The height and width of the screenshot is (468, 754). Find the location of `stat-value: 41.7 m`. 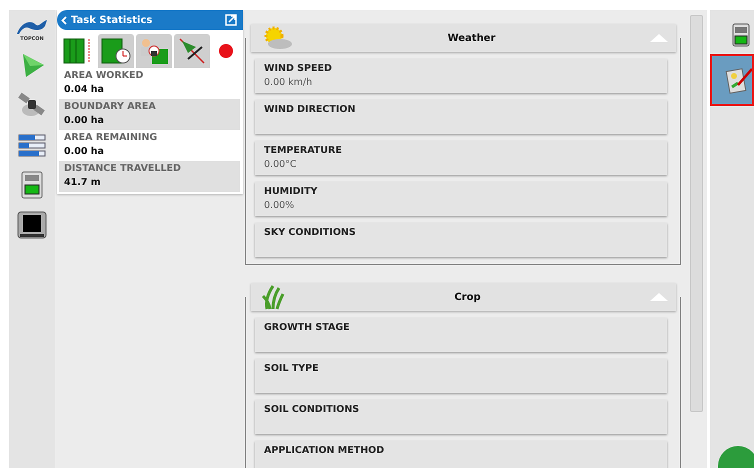

stat-value: 41.7 m is located at coordinates (83, 183).